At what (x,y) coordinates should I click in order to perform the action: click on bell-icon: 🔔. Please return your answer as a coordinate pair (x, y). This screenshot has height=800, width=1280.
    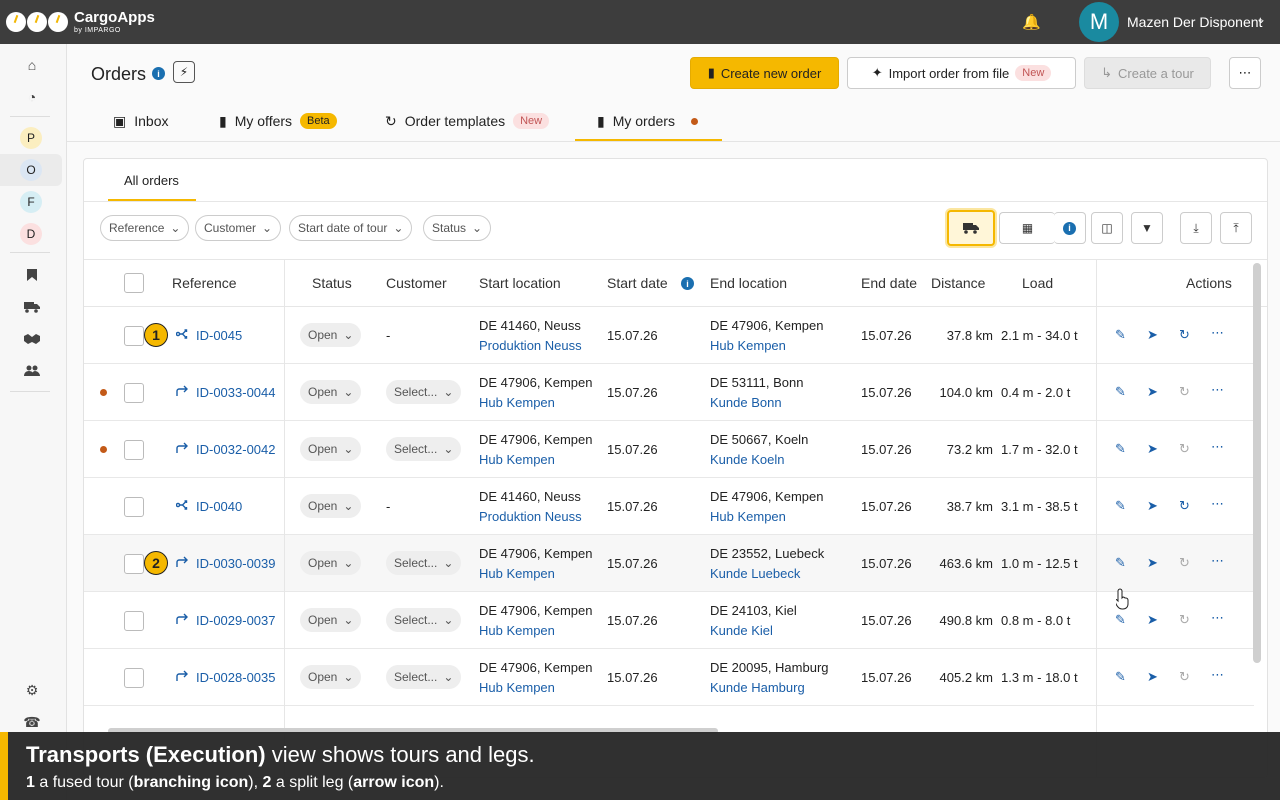
    Looking at the image, I should click on (1031, 22).